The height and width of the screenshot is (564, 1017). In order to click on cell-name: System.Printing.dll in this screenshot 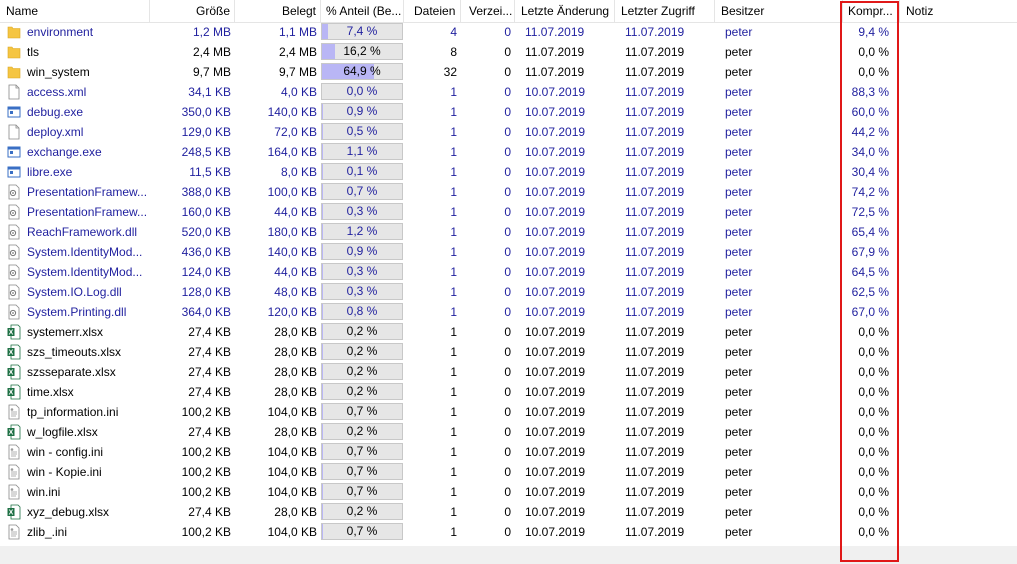, I will do `click(75, 312)`.